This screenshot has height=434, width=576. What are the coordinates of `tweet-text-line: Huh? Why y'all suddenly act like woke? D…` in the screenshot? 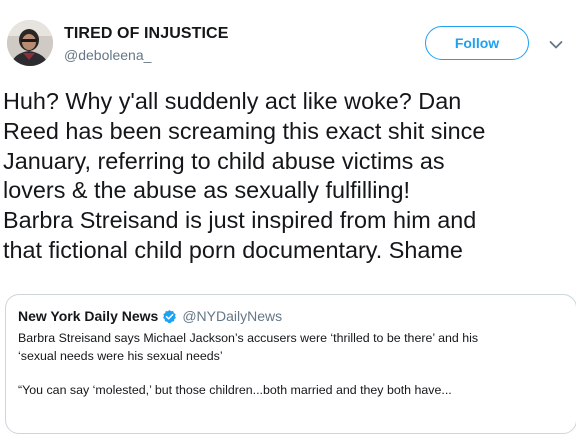 It's located at (232, 101).